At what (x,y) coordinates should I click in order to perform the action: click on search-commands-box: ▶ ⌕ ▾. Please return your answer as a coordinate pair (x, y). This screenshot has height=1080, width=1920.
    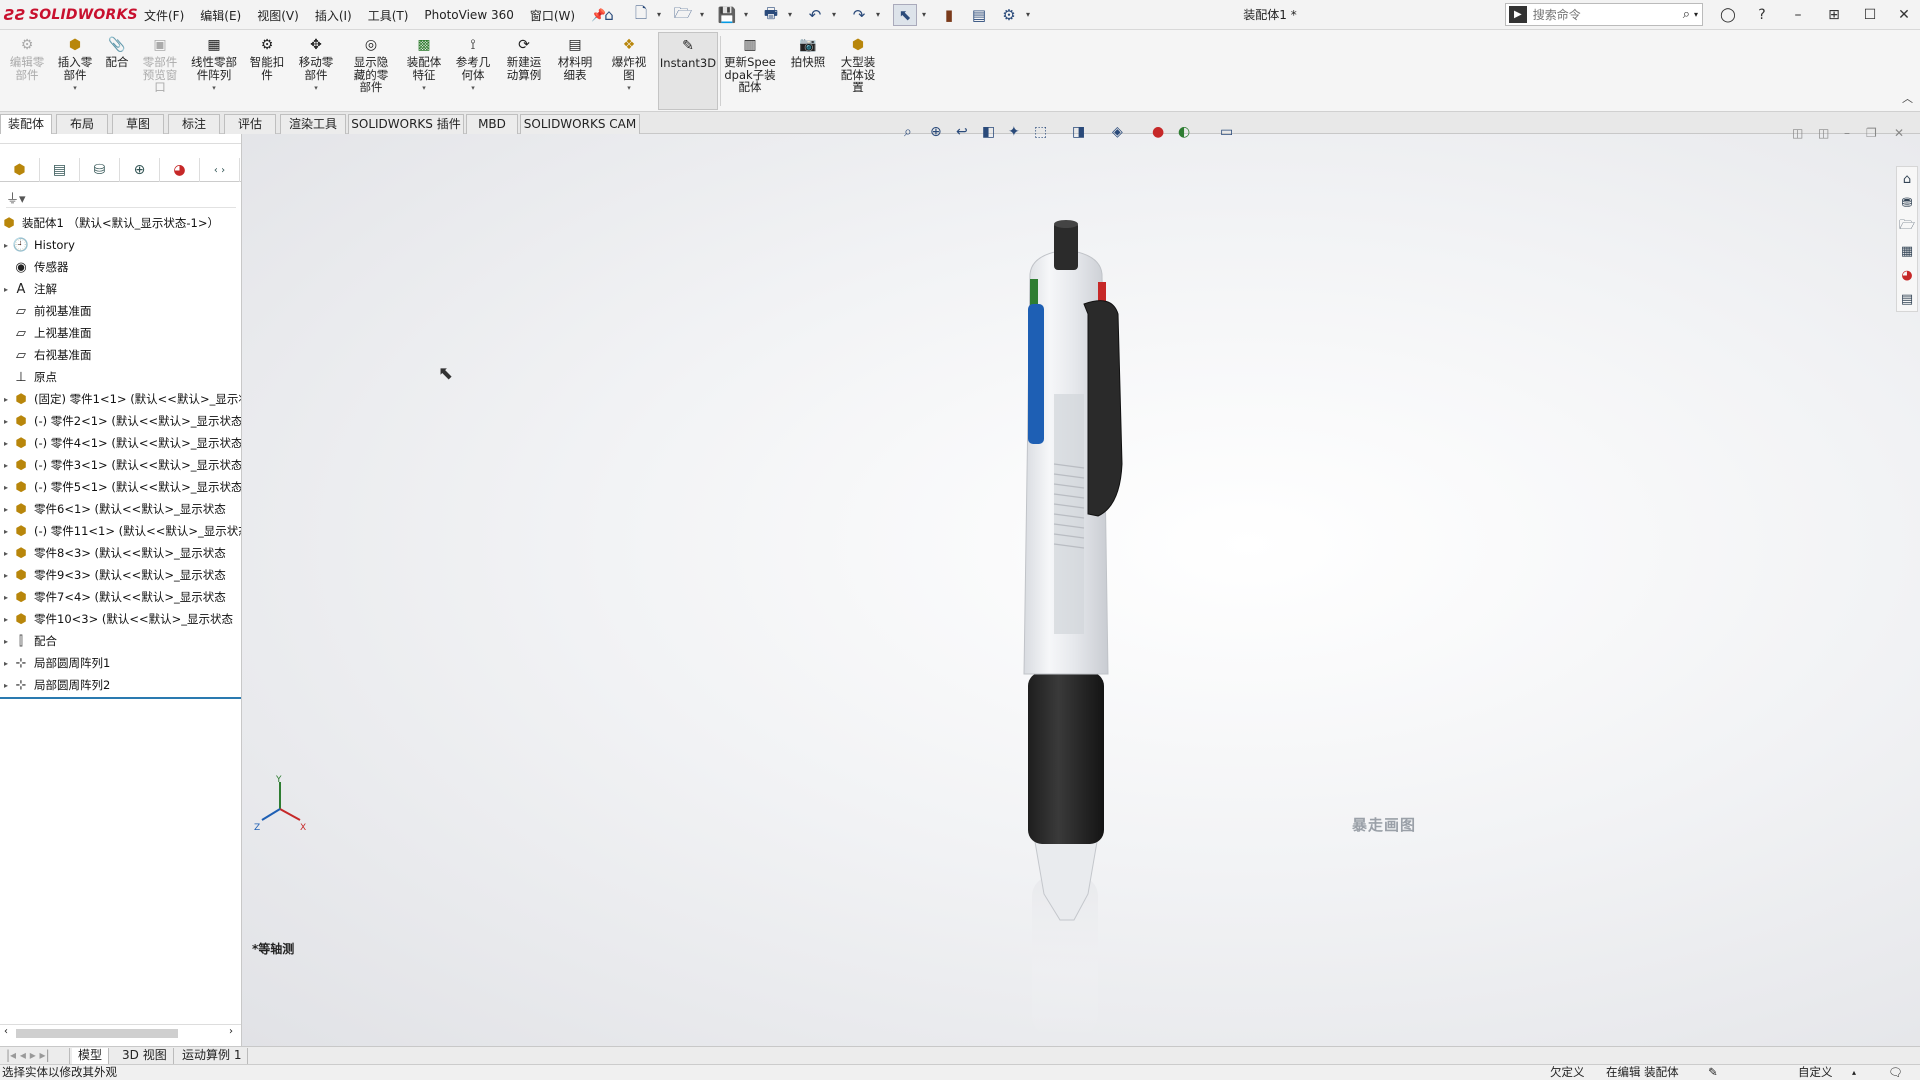
    Looking at the image, I should click on (1604, 14).